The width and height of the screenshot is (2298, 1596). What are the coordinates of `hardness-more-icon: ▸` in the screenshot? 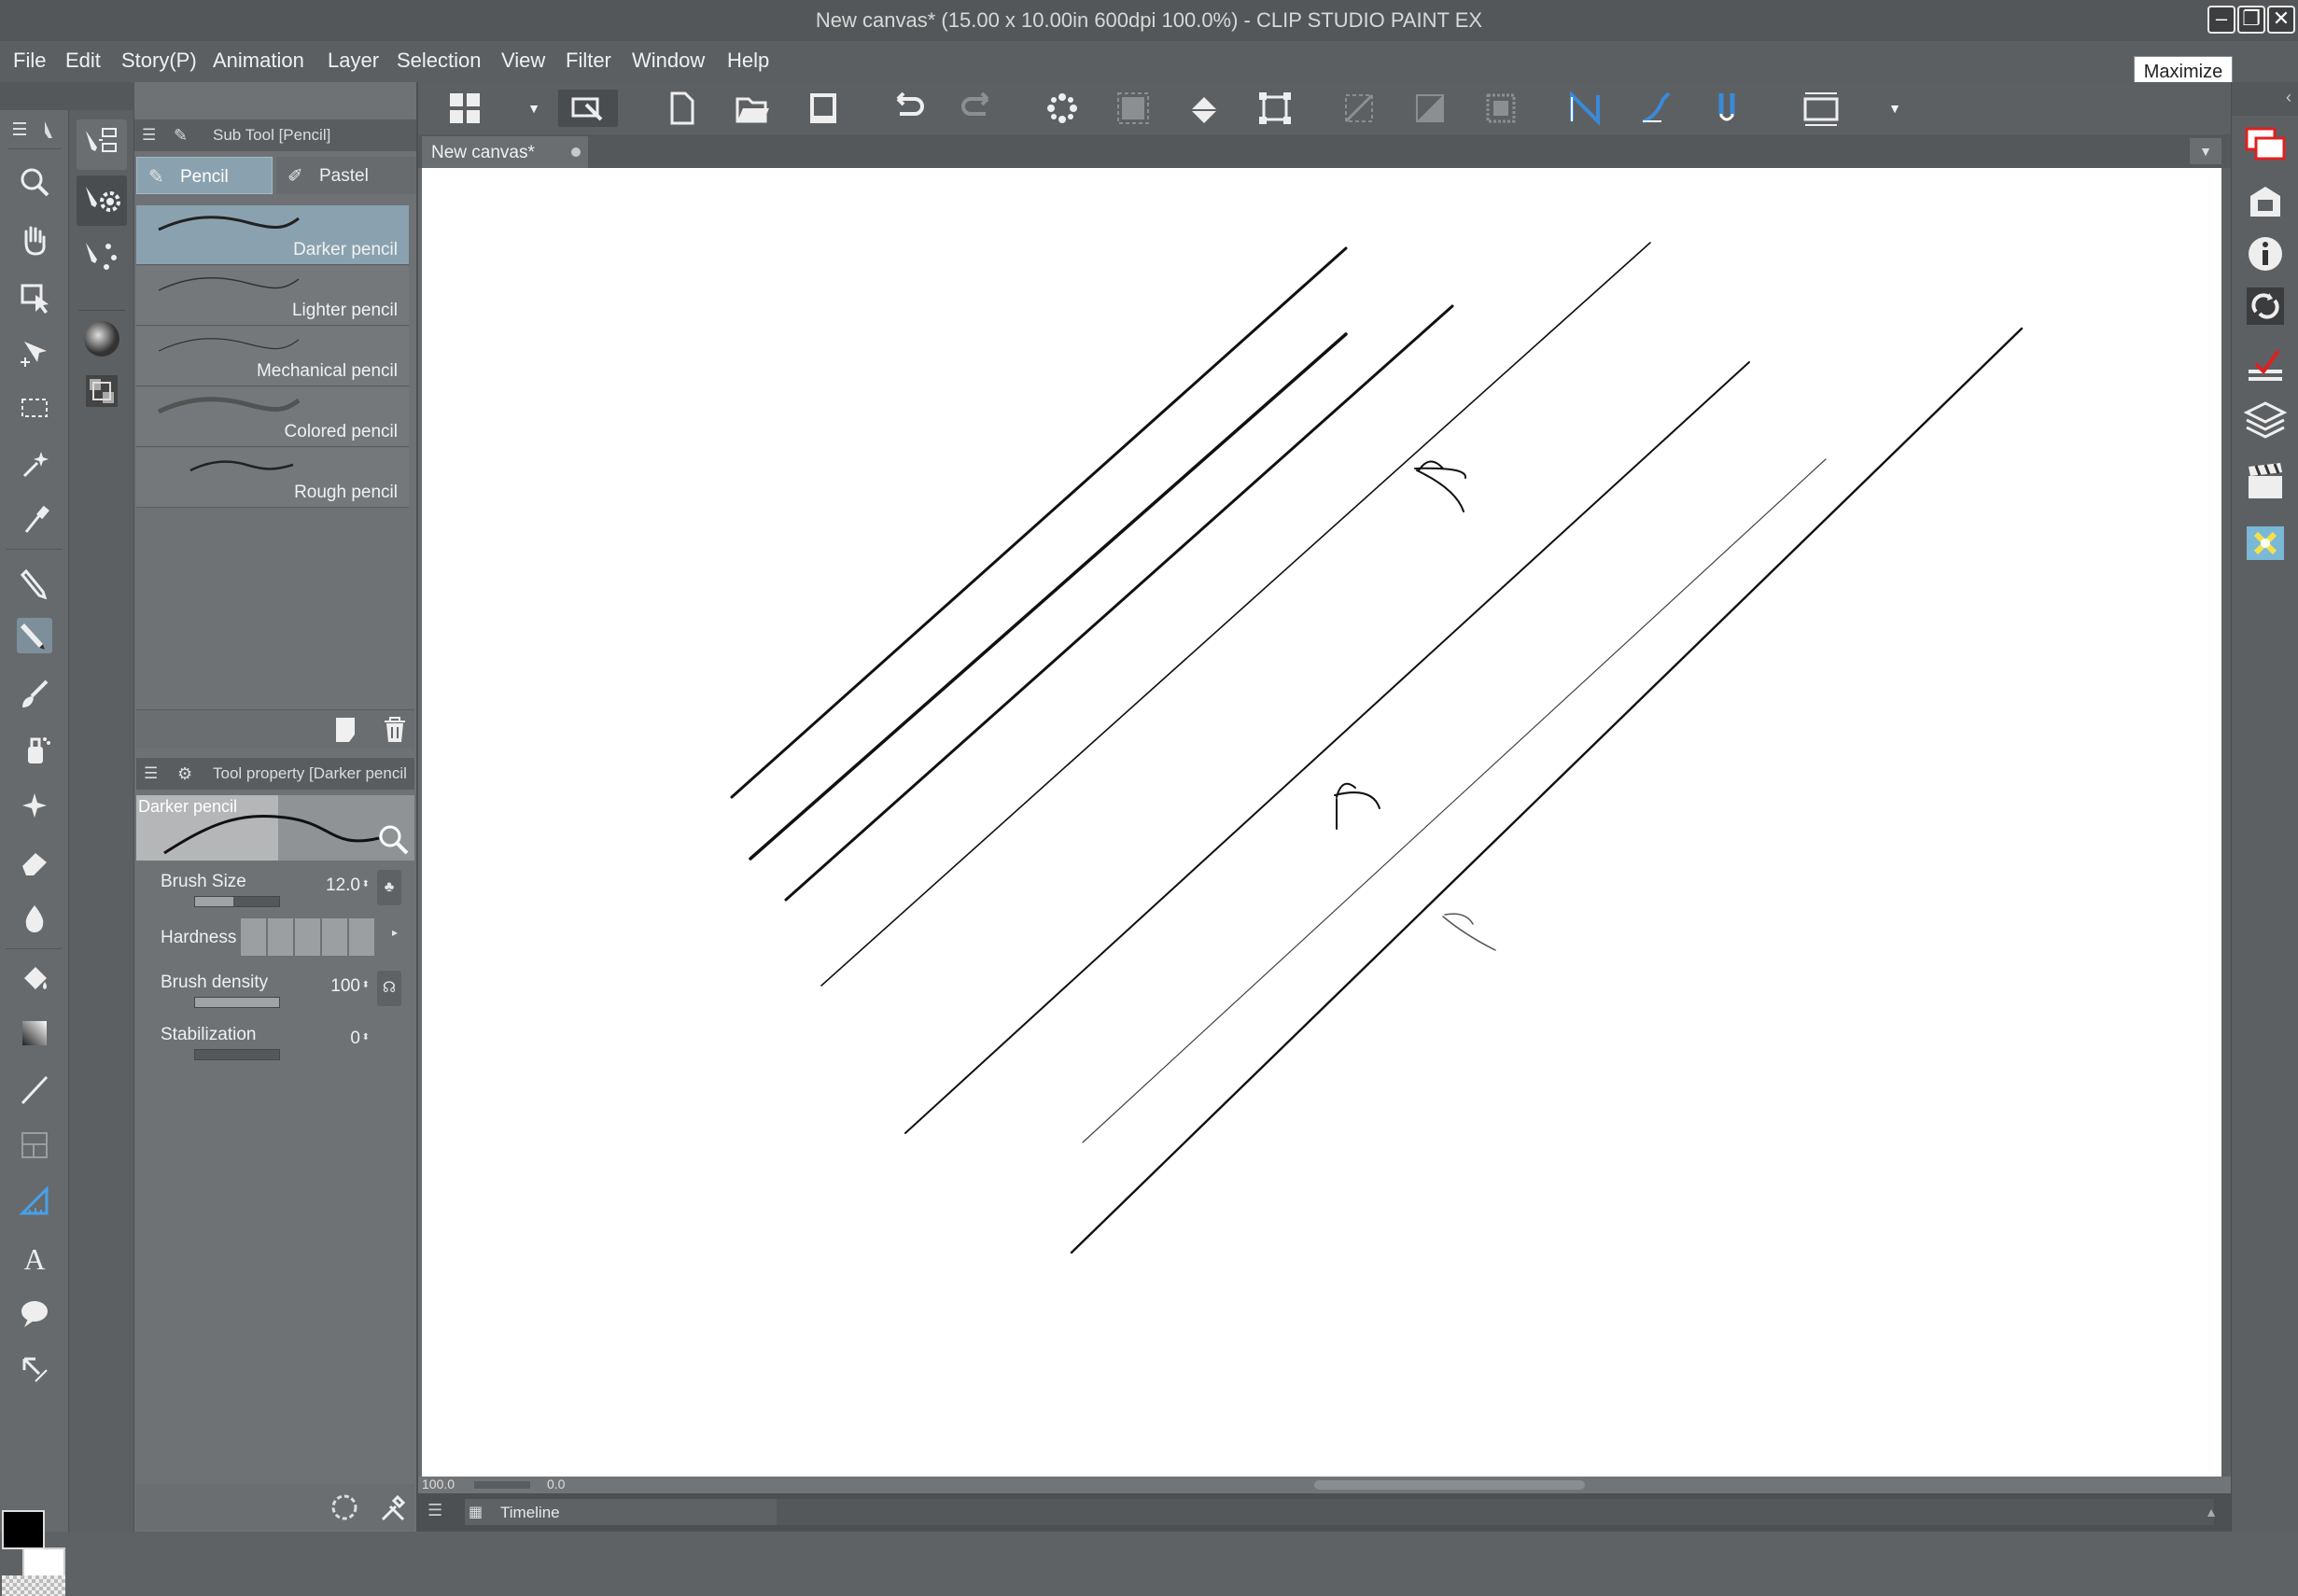 It's located at (395, 932).